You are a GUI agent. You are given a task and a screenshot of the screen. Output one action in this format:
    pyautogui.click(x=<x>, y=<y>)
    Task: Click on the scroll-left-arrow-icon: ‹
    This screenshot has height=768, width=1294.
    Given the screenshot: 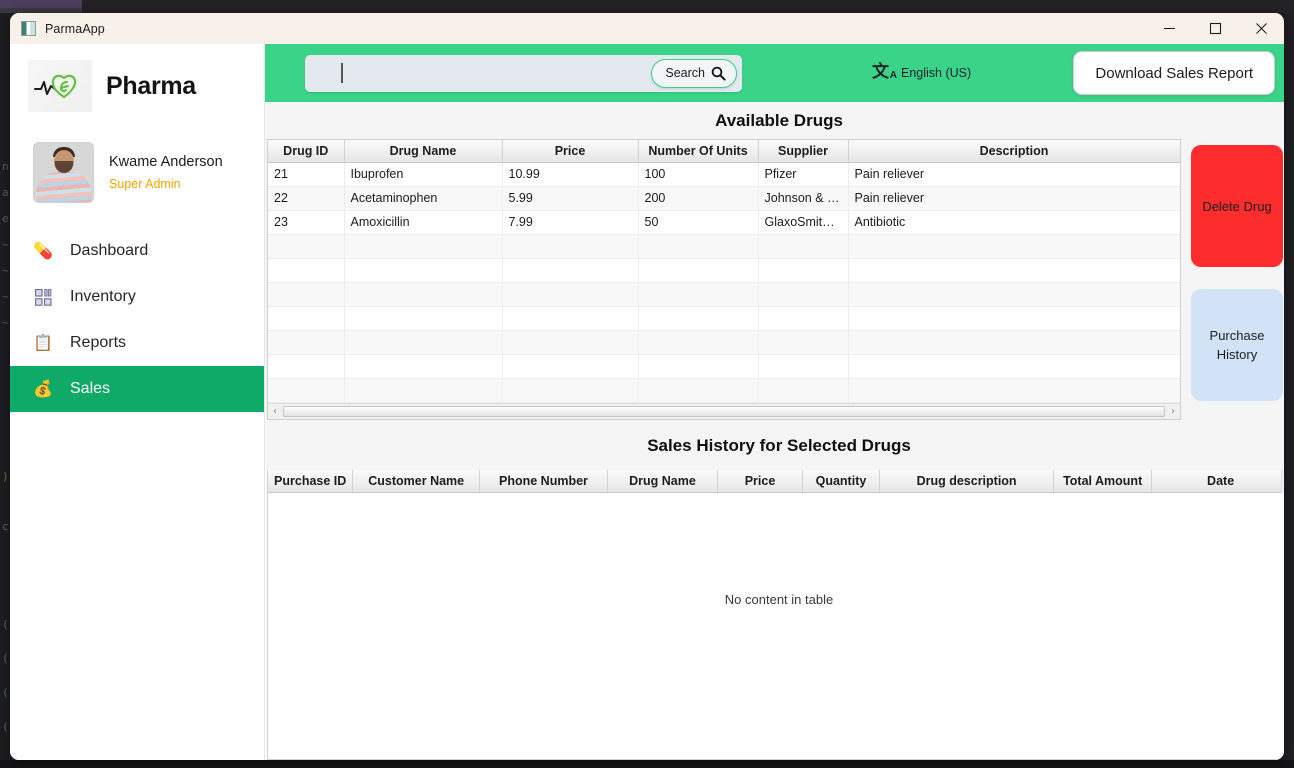 What is the action you would take?
    pyautogui.click(x=275, y=412)
    